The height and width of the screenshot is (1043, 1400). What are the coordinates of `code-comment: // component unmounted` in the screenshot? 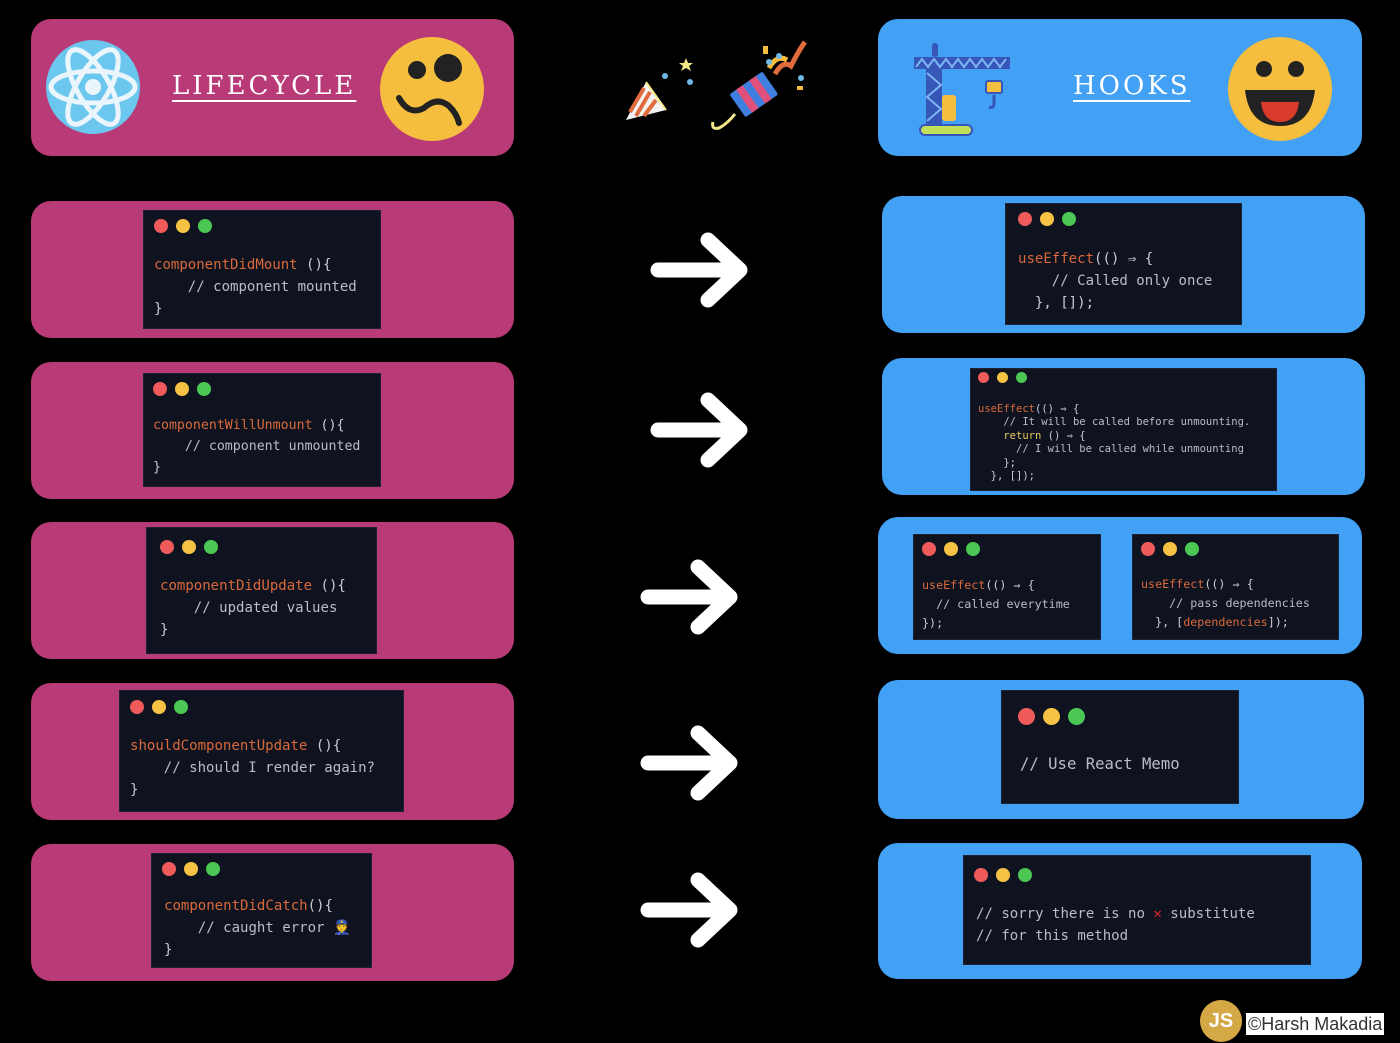 It's located at (257, 447).